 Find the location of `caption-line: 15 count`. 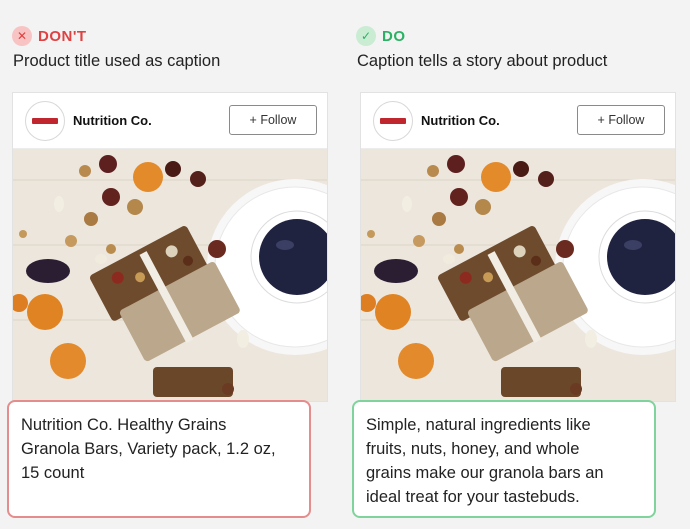

caption-line: 15 count is located at coordinates (53, 473).